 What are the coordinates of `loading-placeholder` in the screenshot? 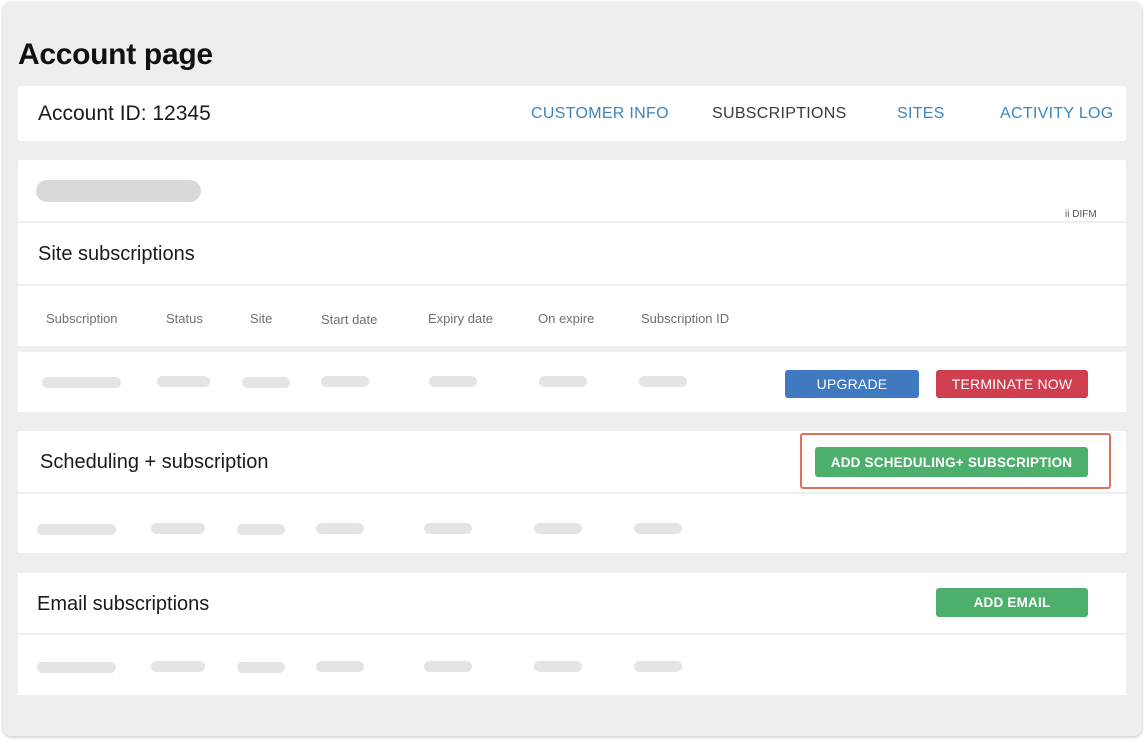 It's located at (118, 191).